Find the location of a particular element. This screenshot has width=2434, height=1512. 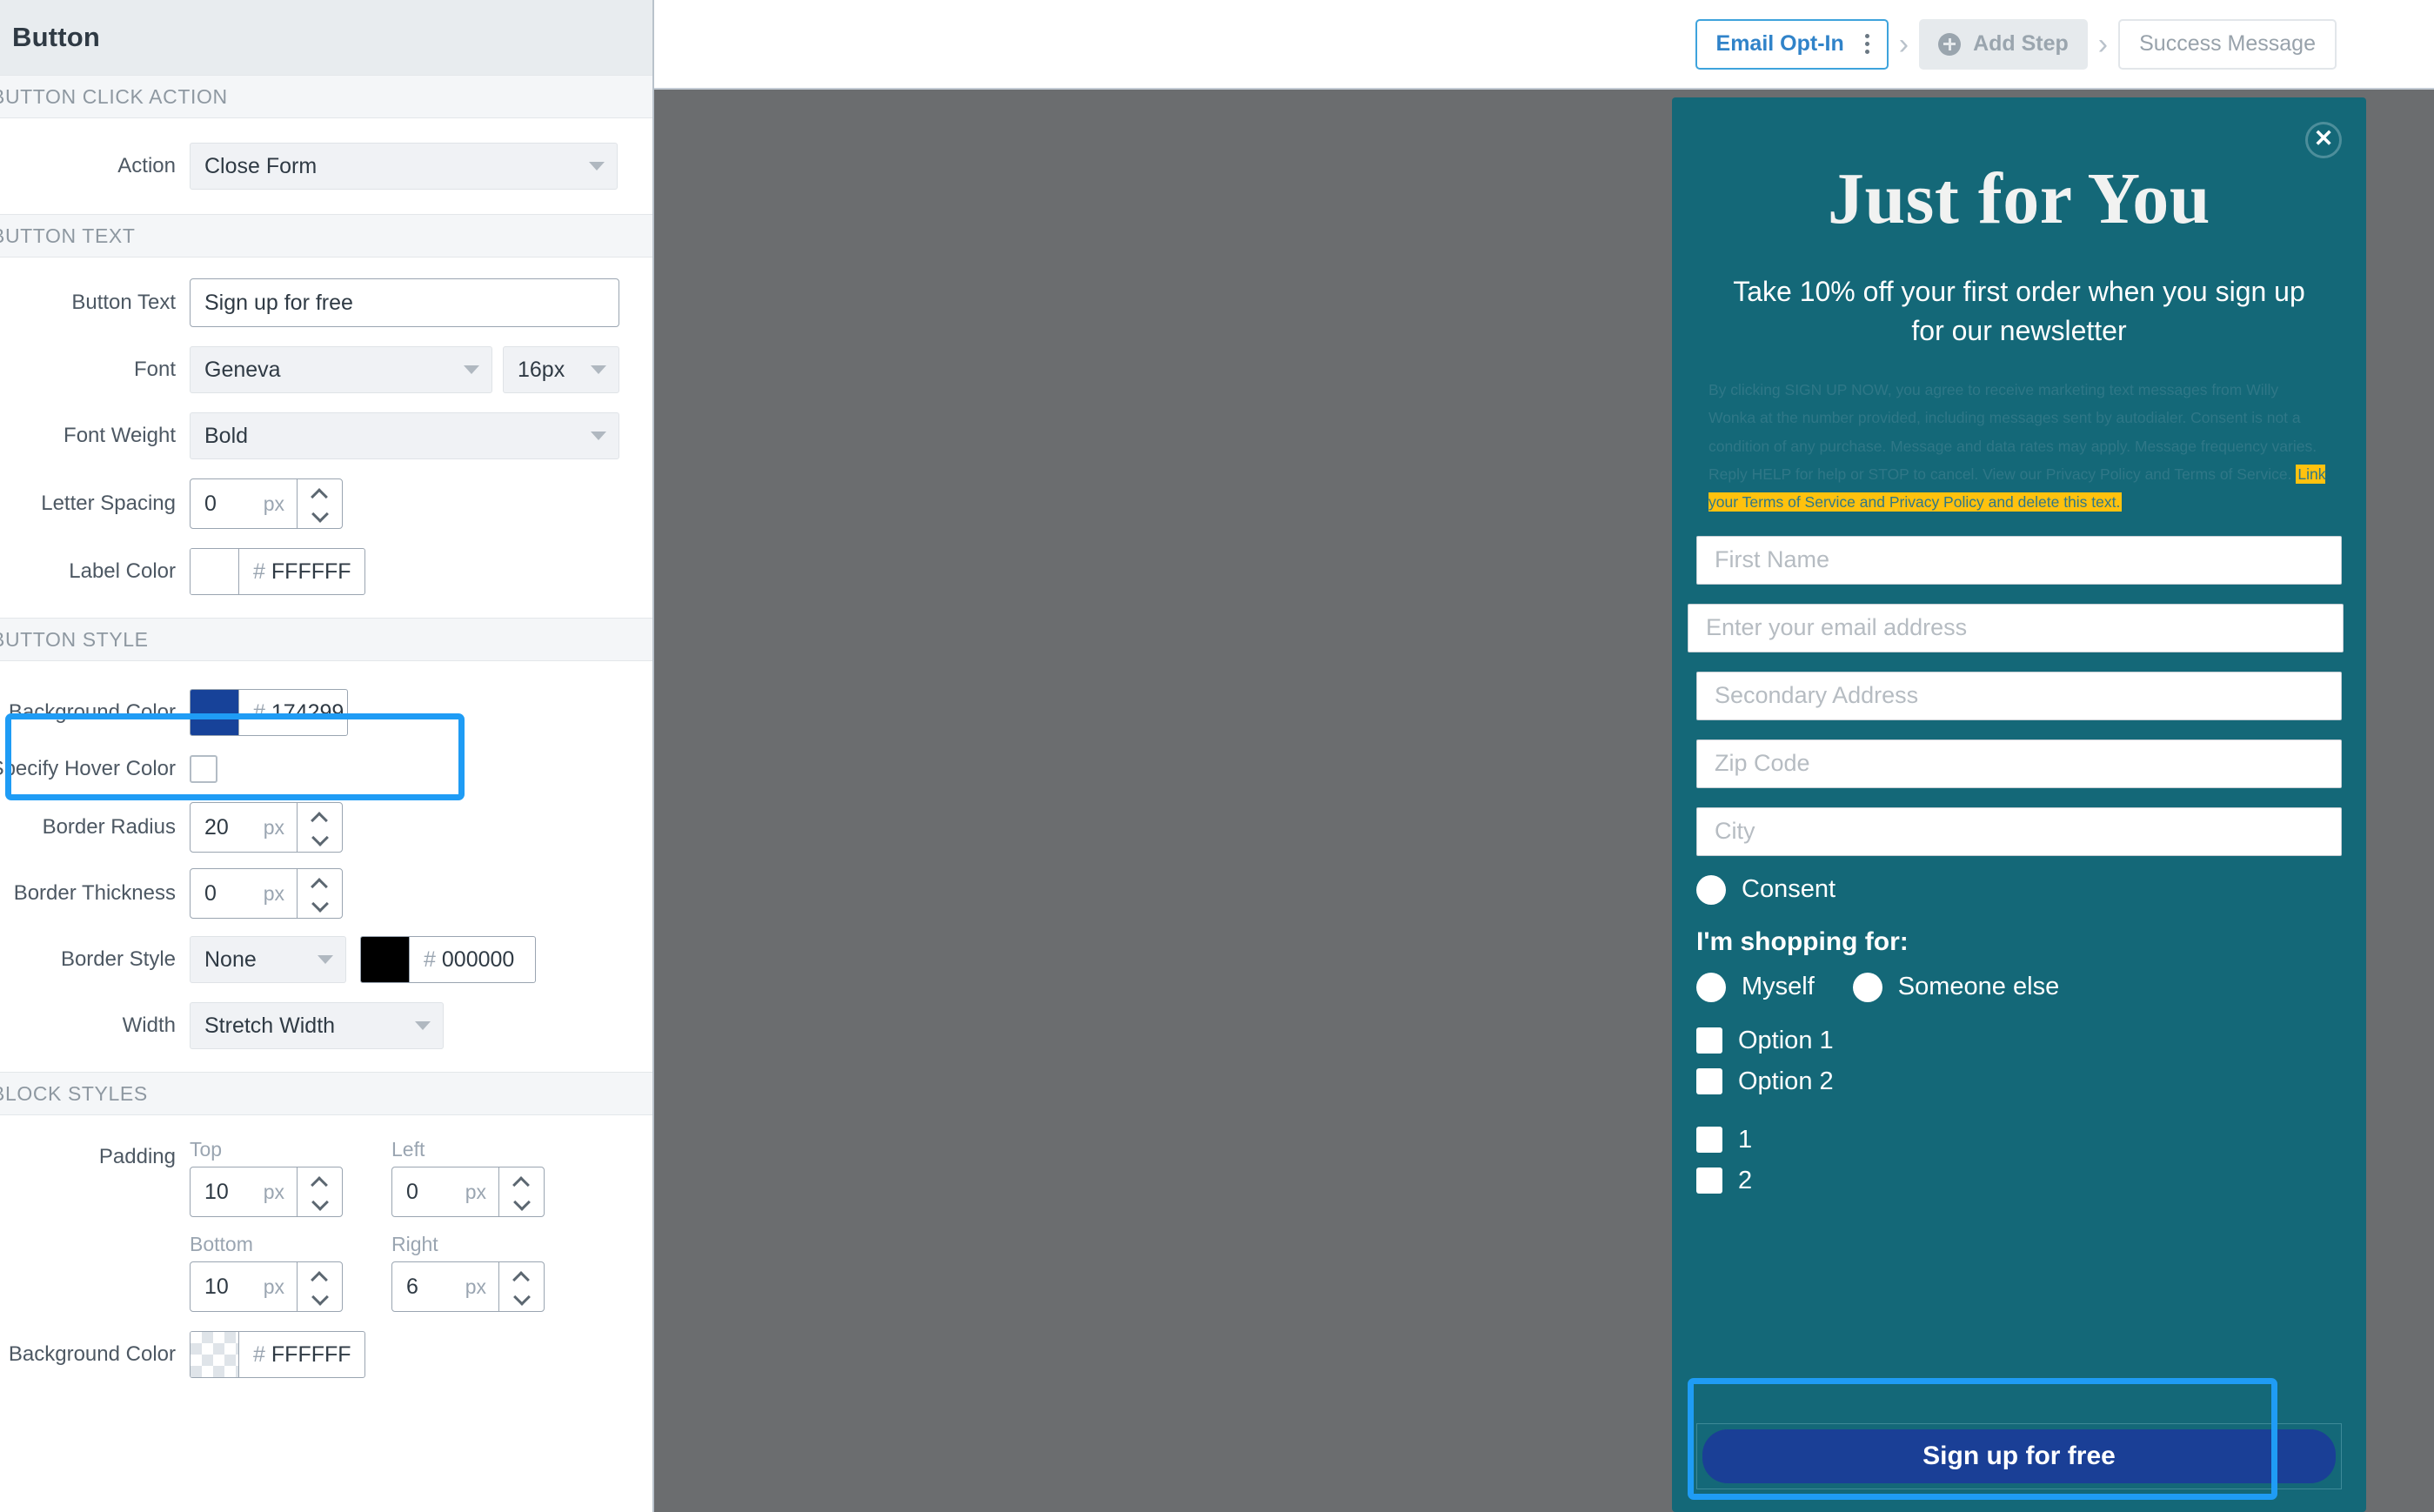

padding-left-stepper: 0 px is located at coordinates (468, 1192).